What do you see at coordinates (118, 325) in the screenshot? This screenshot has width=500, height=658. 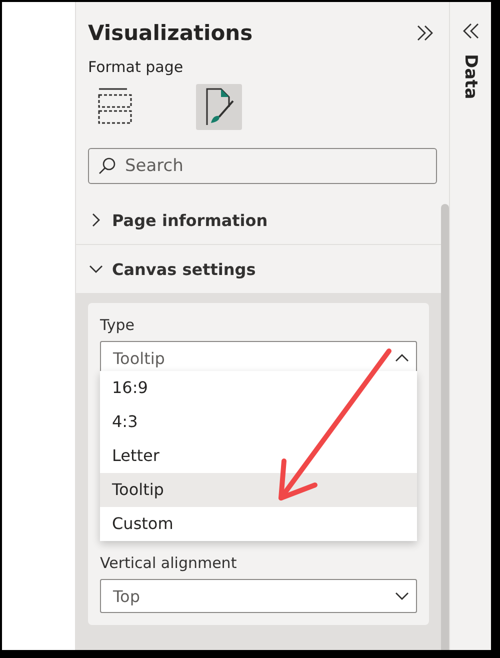 I see `field-label: Type` at bounding box center [118, 325].